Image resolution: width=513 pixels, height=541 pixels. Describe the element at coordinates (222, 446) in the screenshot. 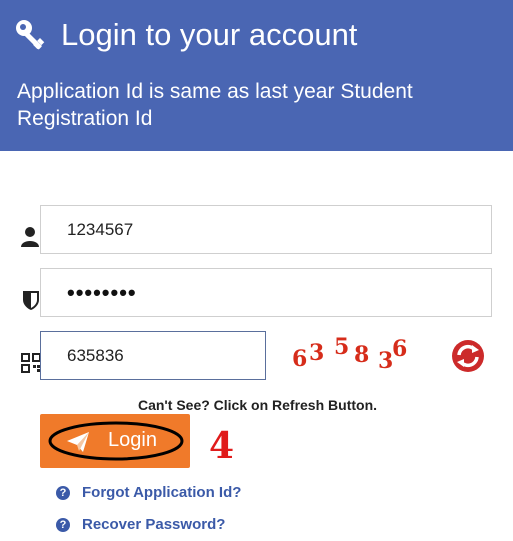

I see `annotation-number: 4` at that location.